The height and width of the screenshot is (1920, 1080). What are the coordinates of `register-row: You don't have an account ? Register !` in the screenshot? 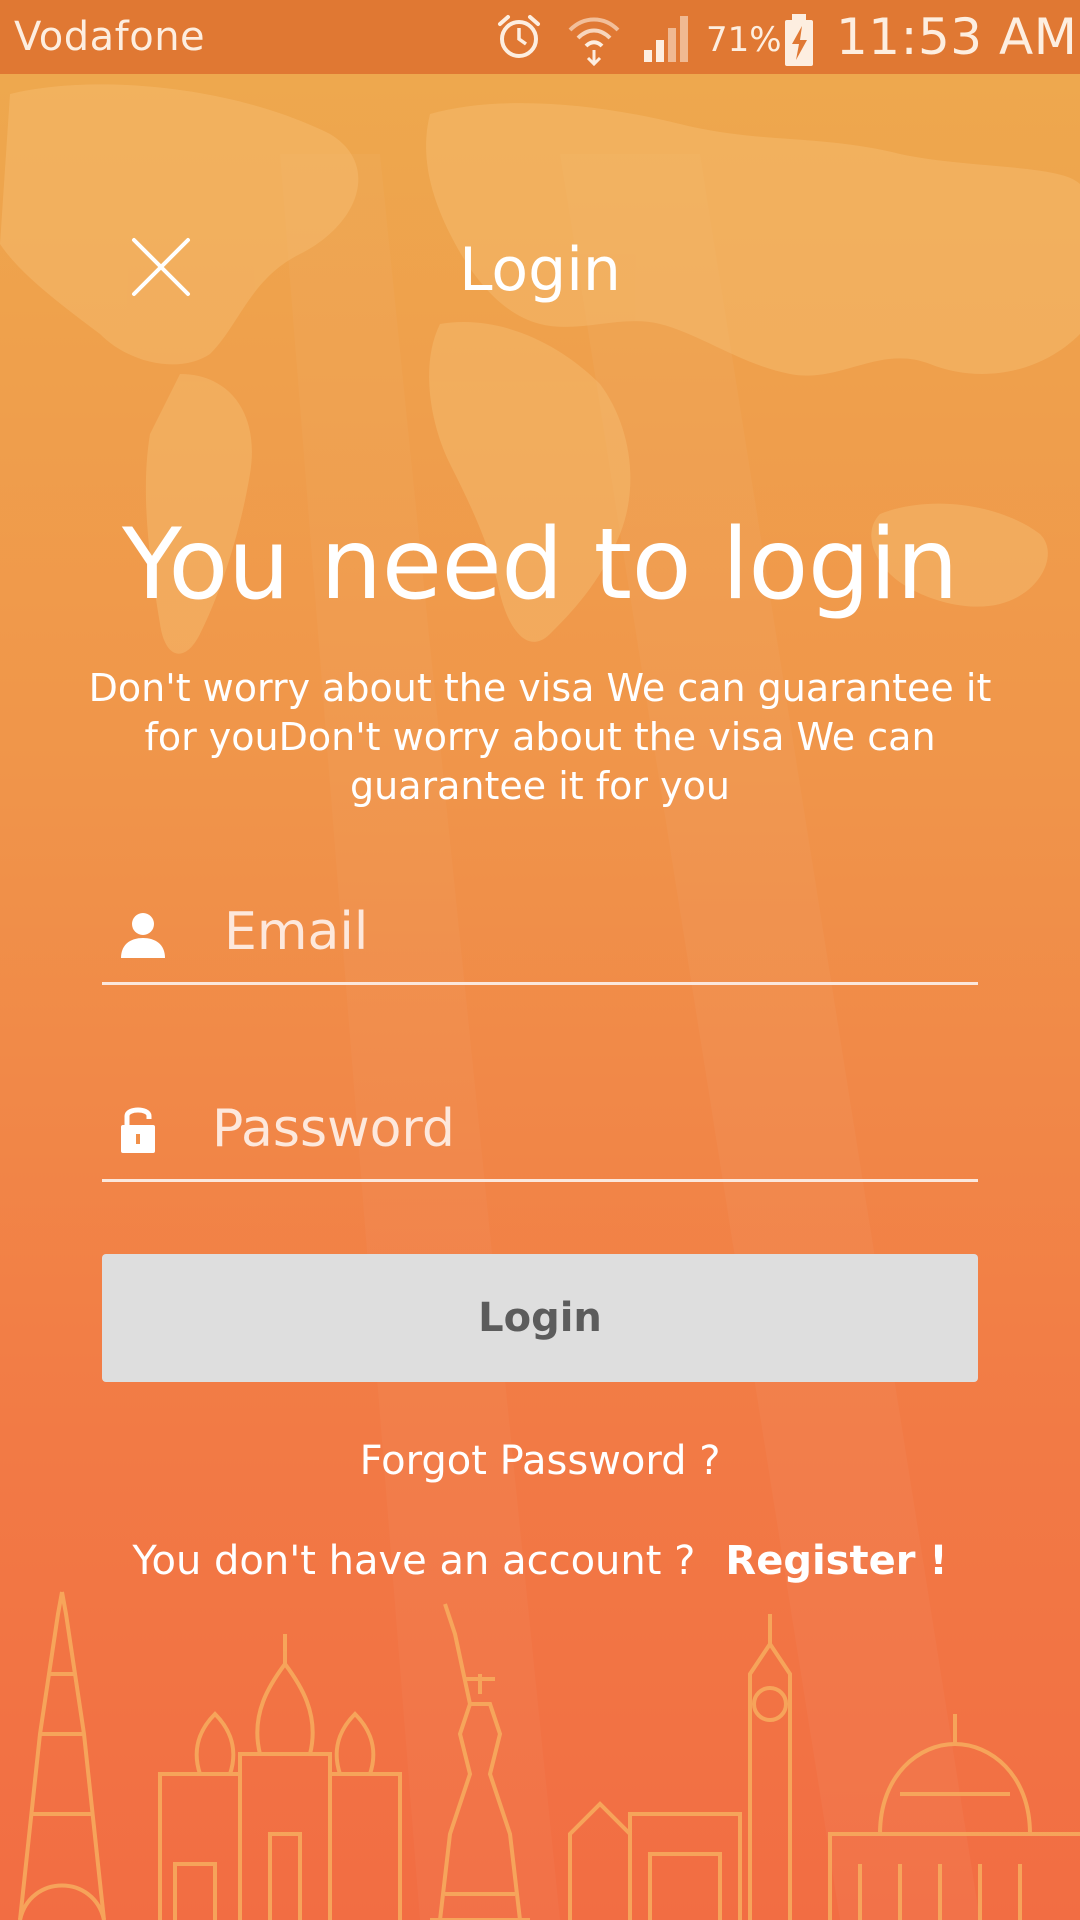 It's located at (540, 1561).